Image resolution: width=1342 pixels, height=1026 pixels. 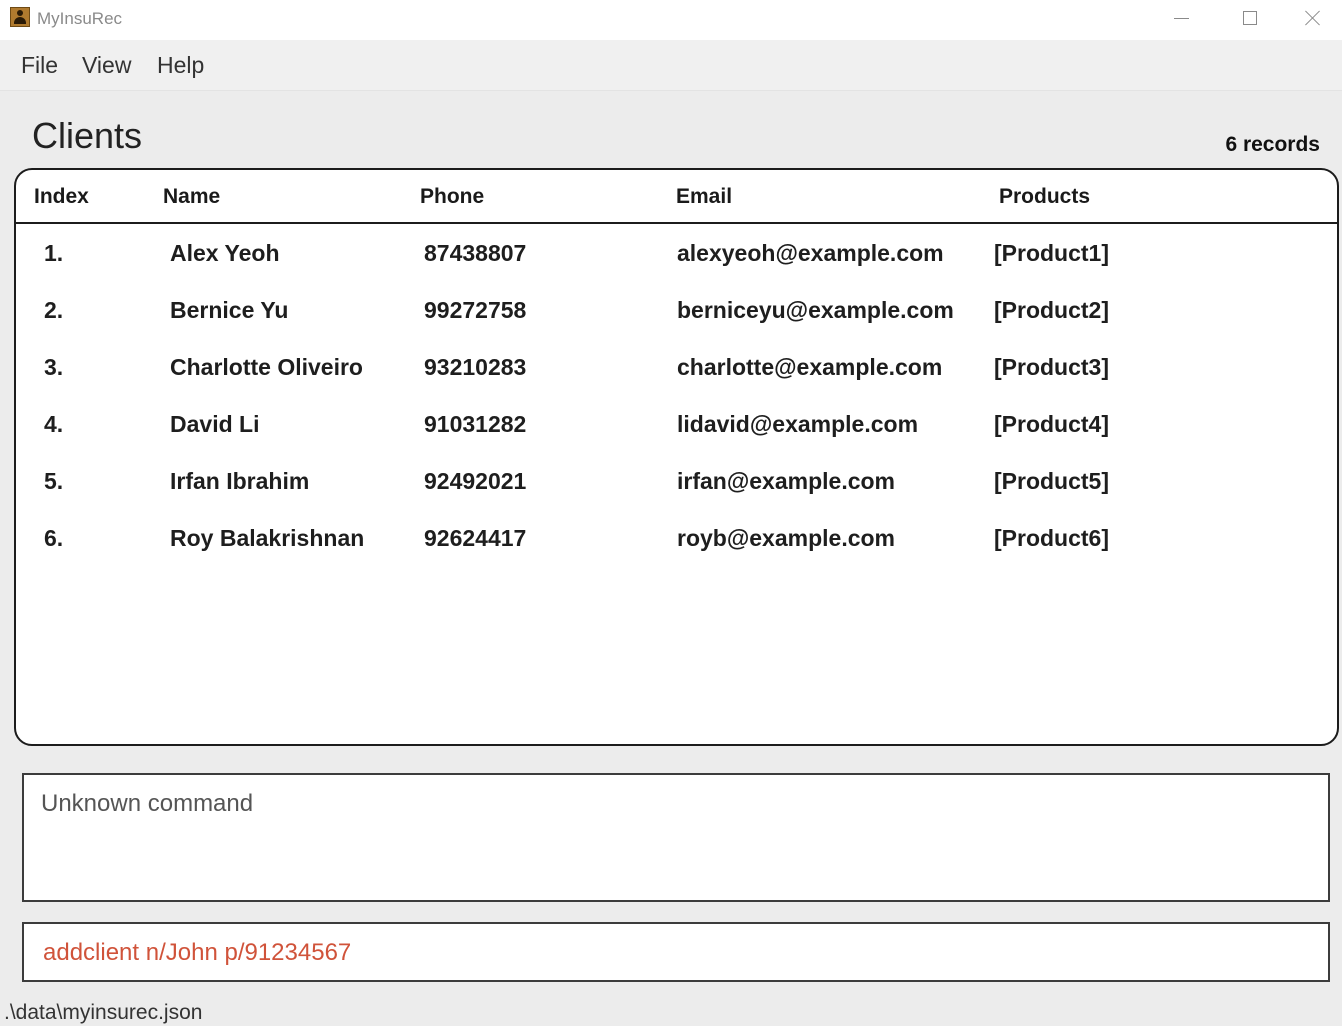 What do you see at coordinates (39, 65) in the screenshot?
I see `menu-file: File` at bounding box center [39, 65].